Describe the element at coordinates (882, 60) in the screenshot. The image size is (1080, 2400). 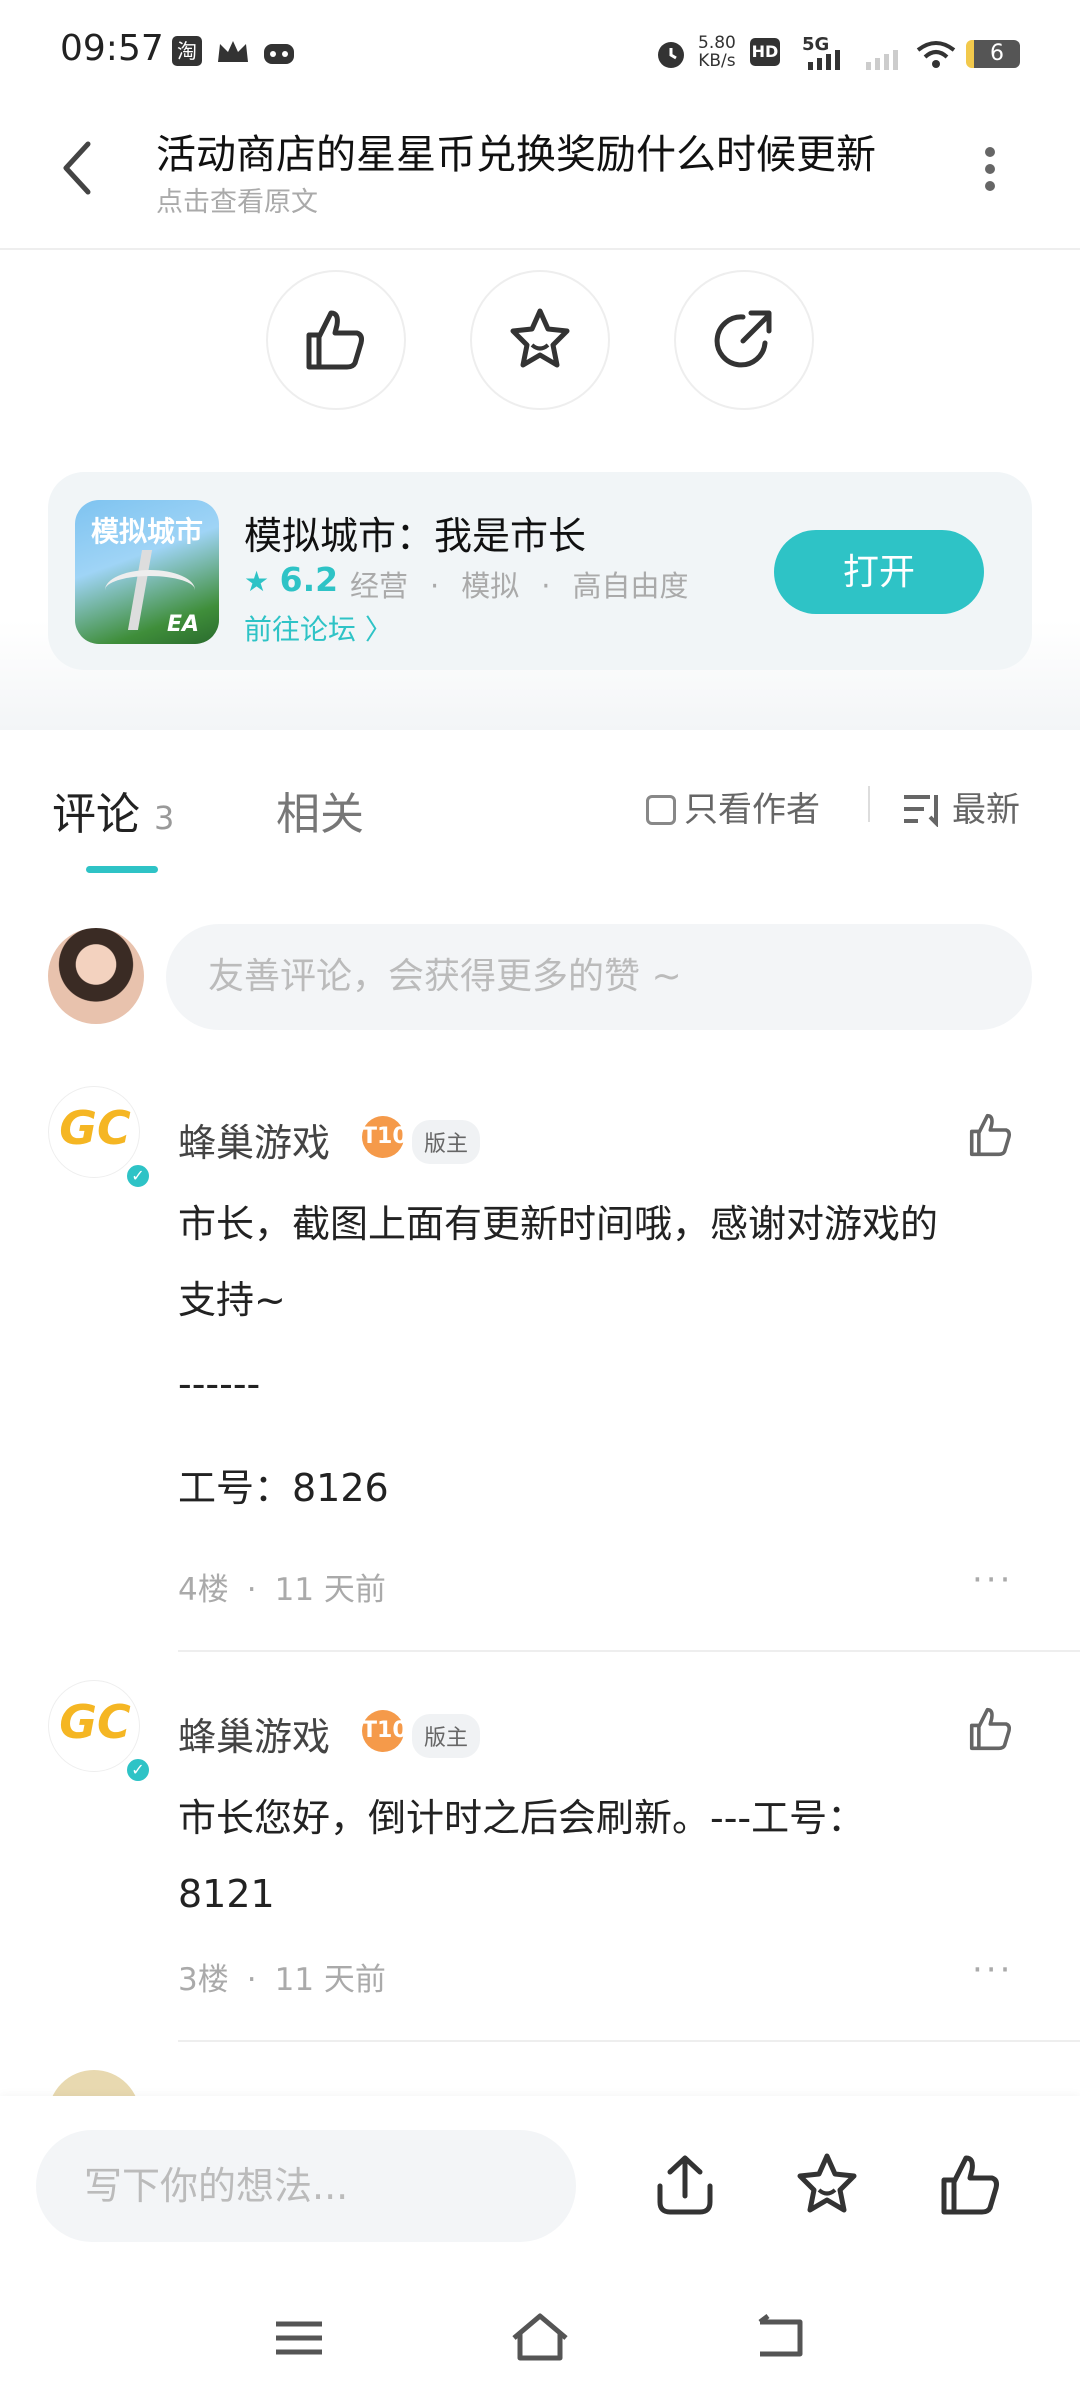
I see `signal-2-icon` at that location.